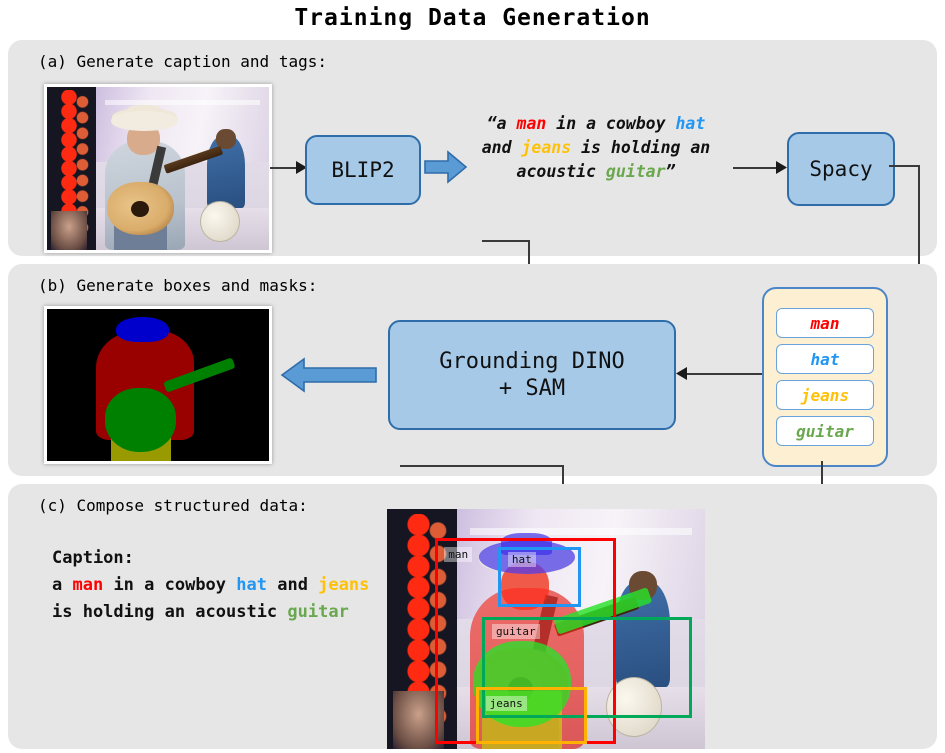 Image resolution: width=945 pixels, height=753 pixels. I want to click on caption-a-token-0: “a, so click(501, 123).